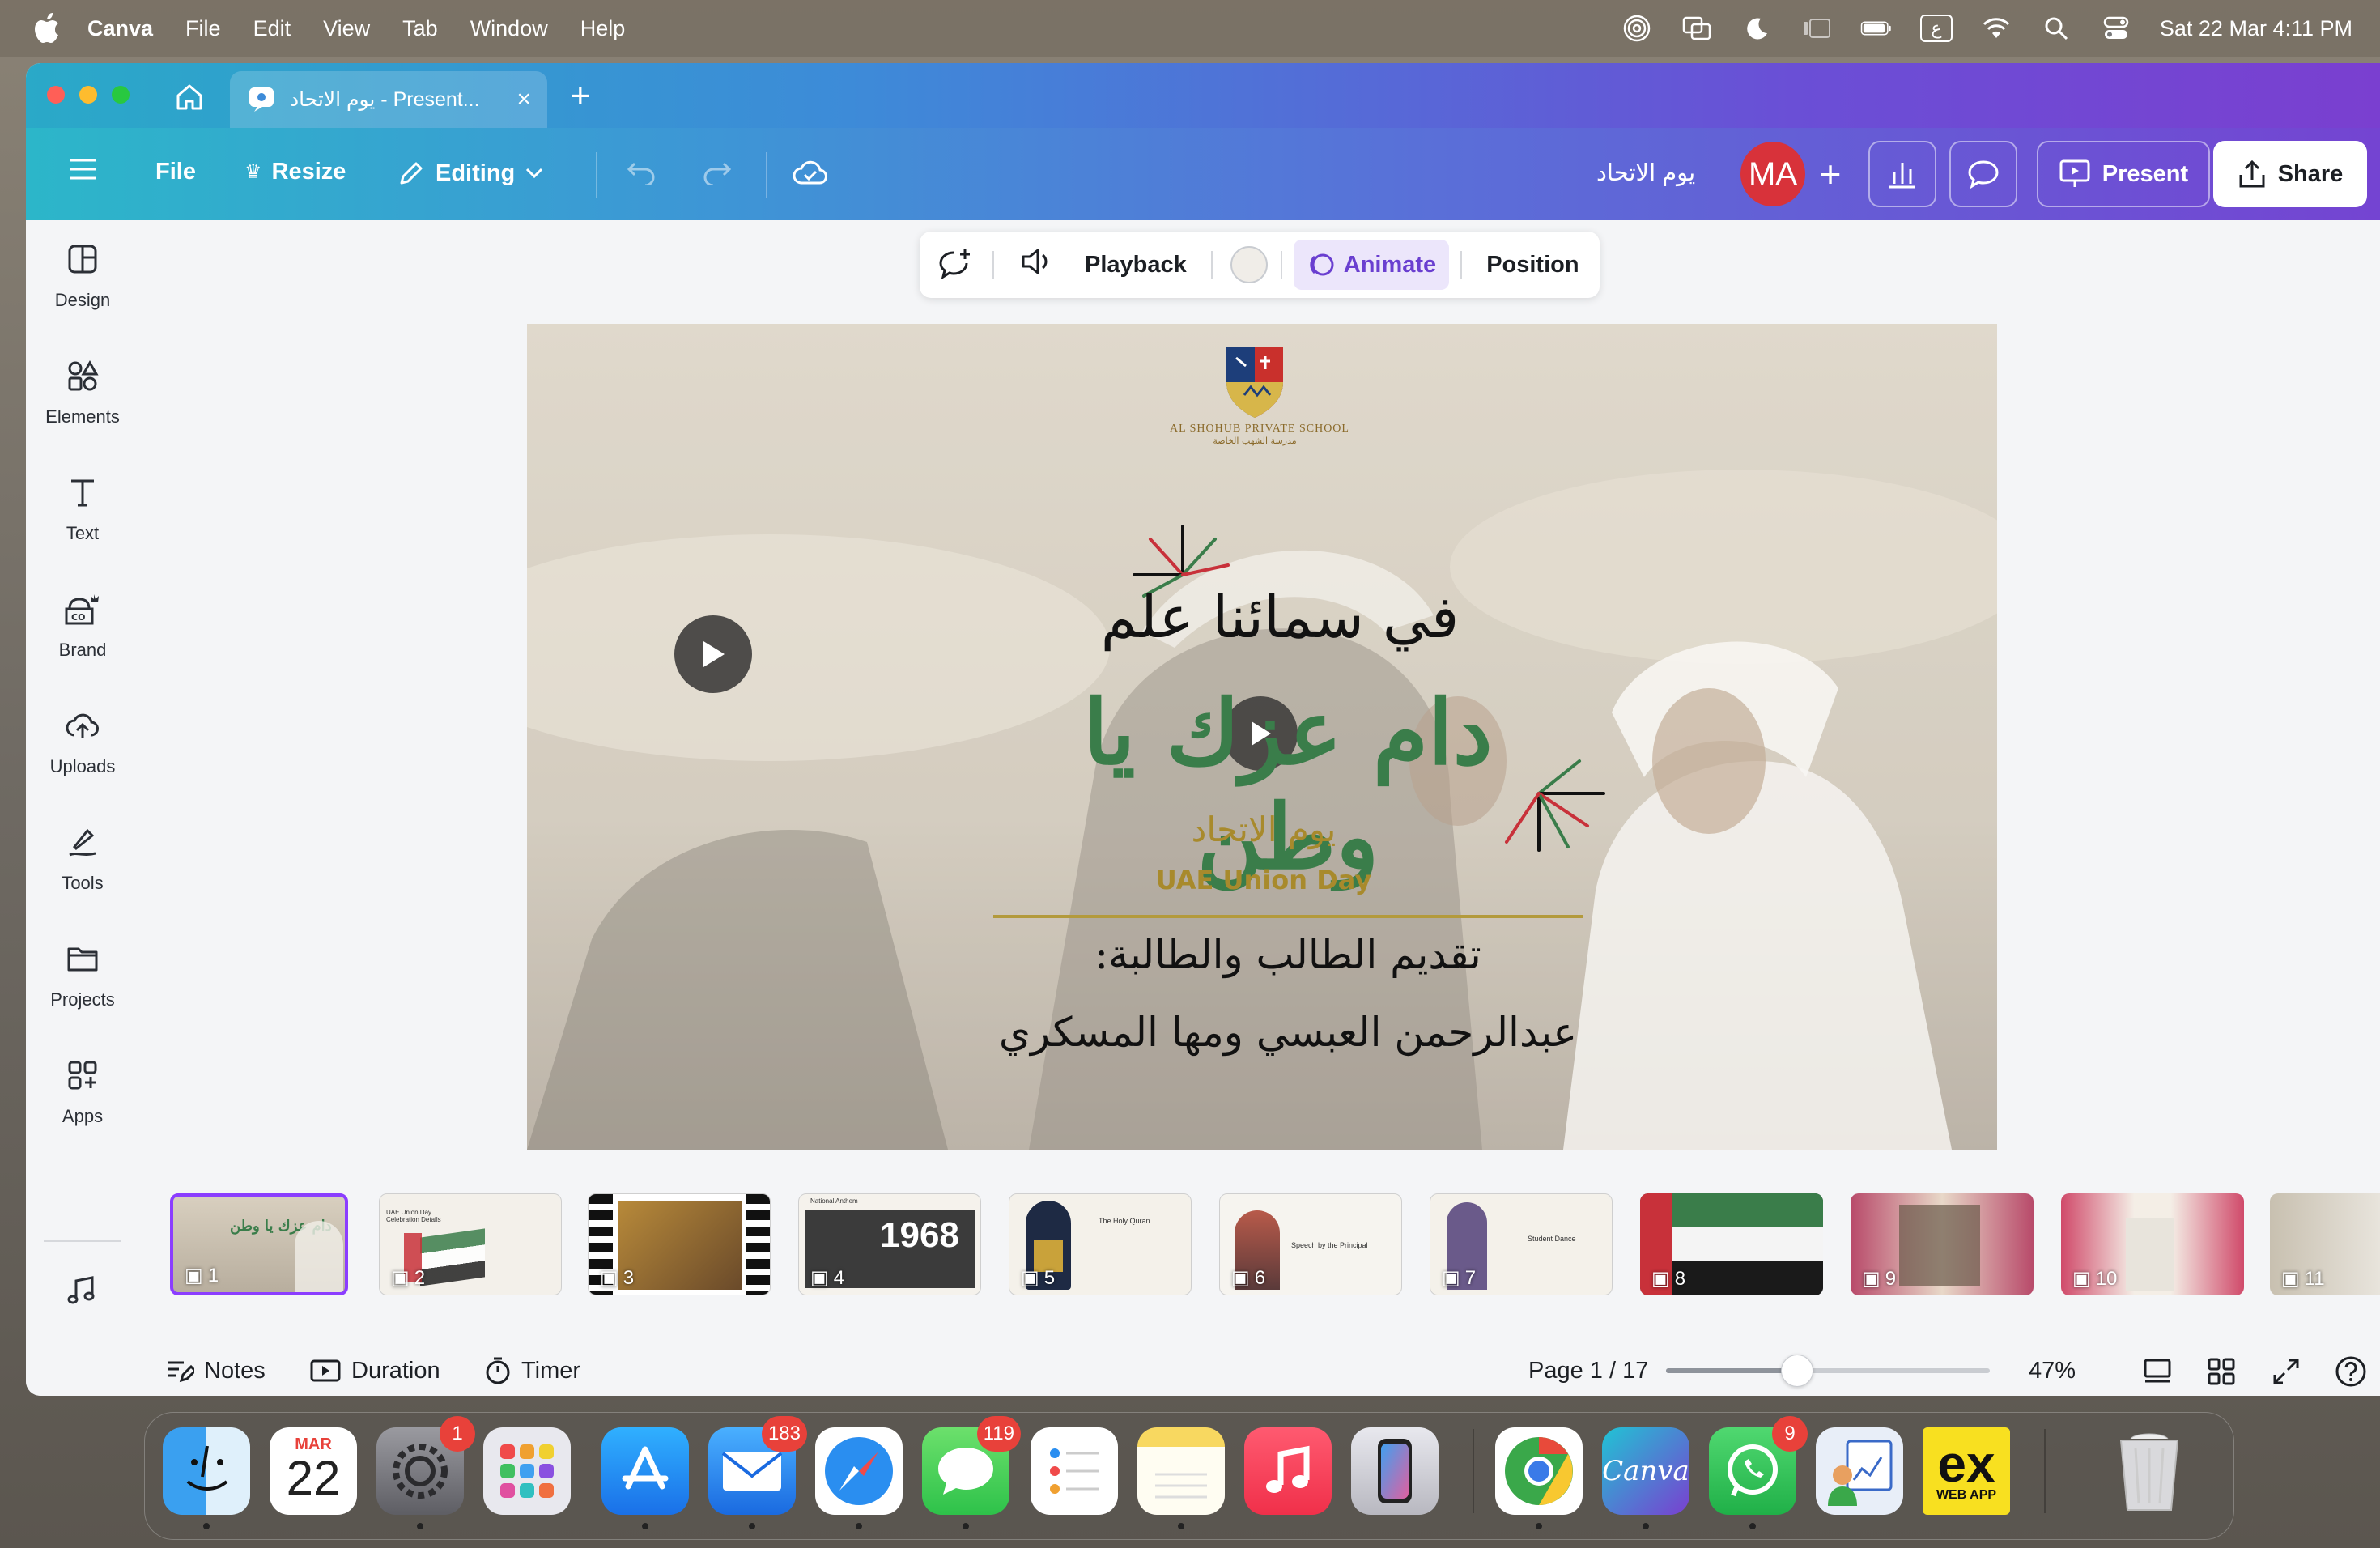 This screenshot has width=2380, height=1548. I want to click on battery-icon, so click(1876, 28).